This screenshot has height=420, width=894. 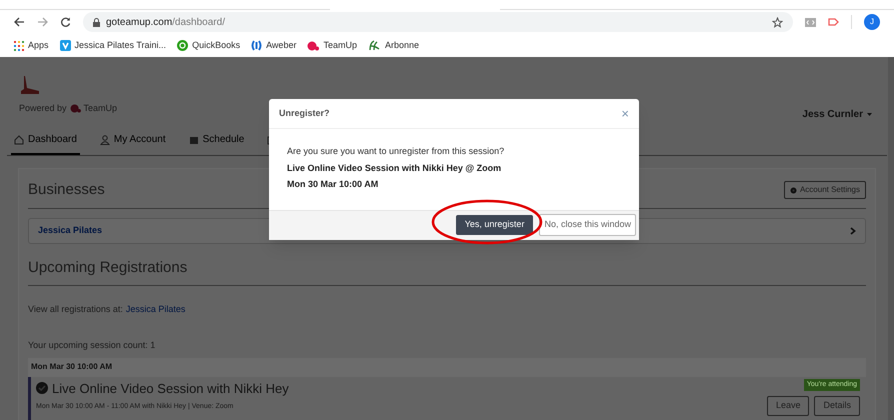 What do you see at coordinates (108, 267) in the screenshot?
I see `section-heading: Upcoming Registrations` at bounding box center [108, 267].